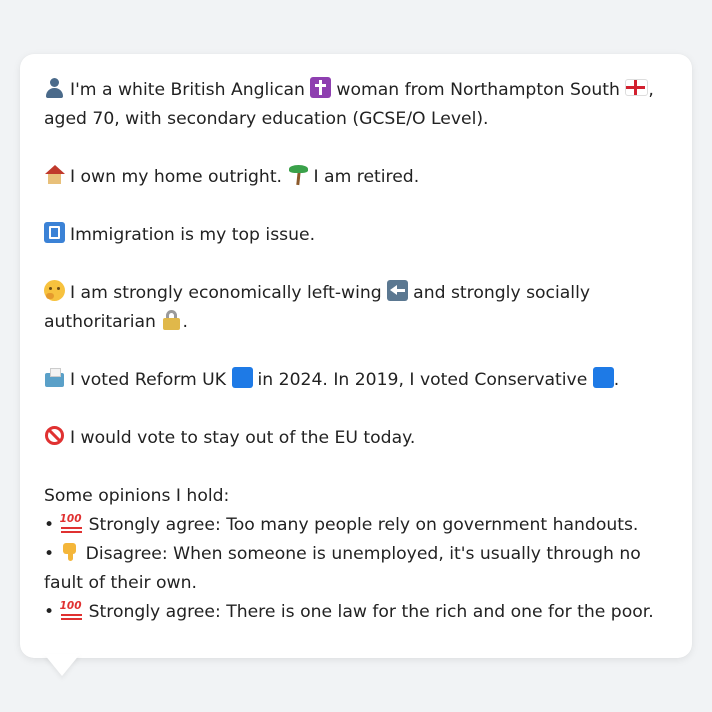 The width and height of the screenshot is (712, 712). I want to click on intro-text-b: woman from Northampton South, so click(478, 90).